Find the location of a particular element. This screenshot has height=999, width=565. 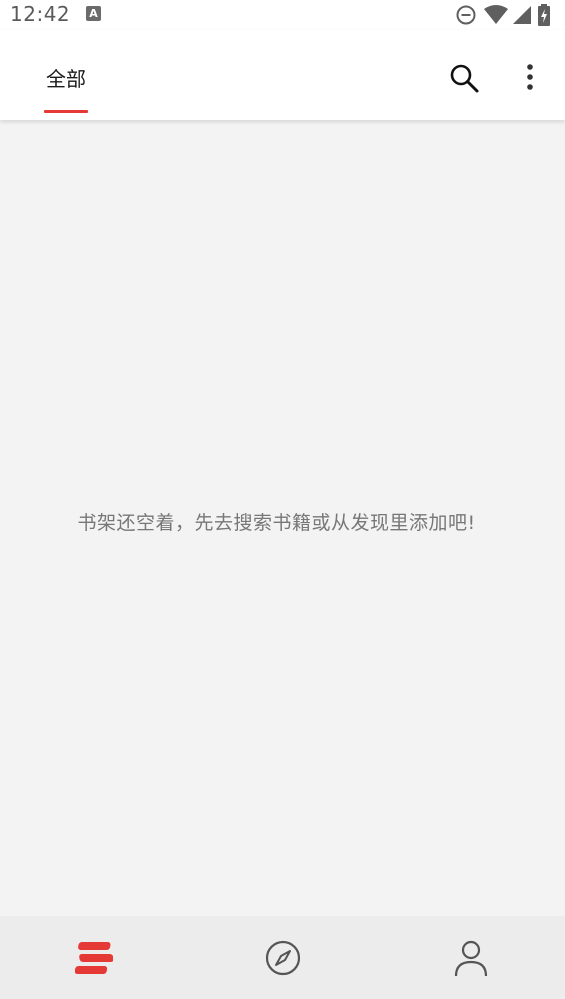

more-options-button is located at coordinates (530, 78).